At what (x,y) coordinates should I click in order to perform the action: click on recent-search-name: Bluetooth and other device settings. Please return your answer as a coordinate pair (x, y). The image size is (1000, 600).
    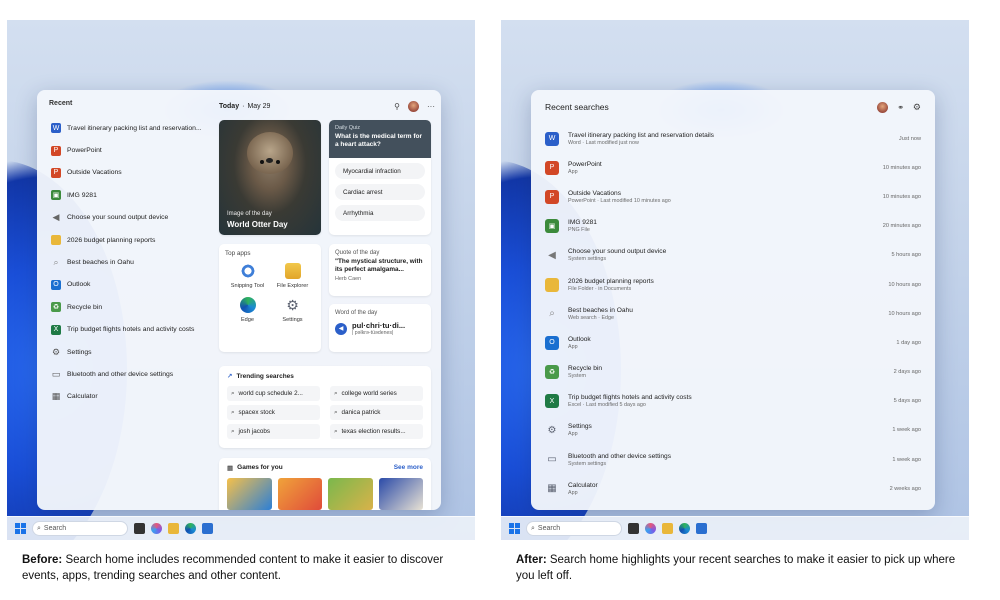
    Looking at the image, I should click on (620, 456).